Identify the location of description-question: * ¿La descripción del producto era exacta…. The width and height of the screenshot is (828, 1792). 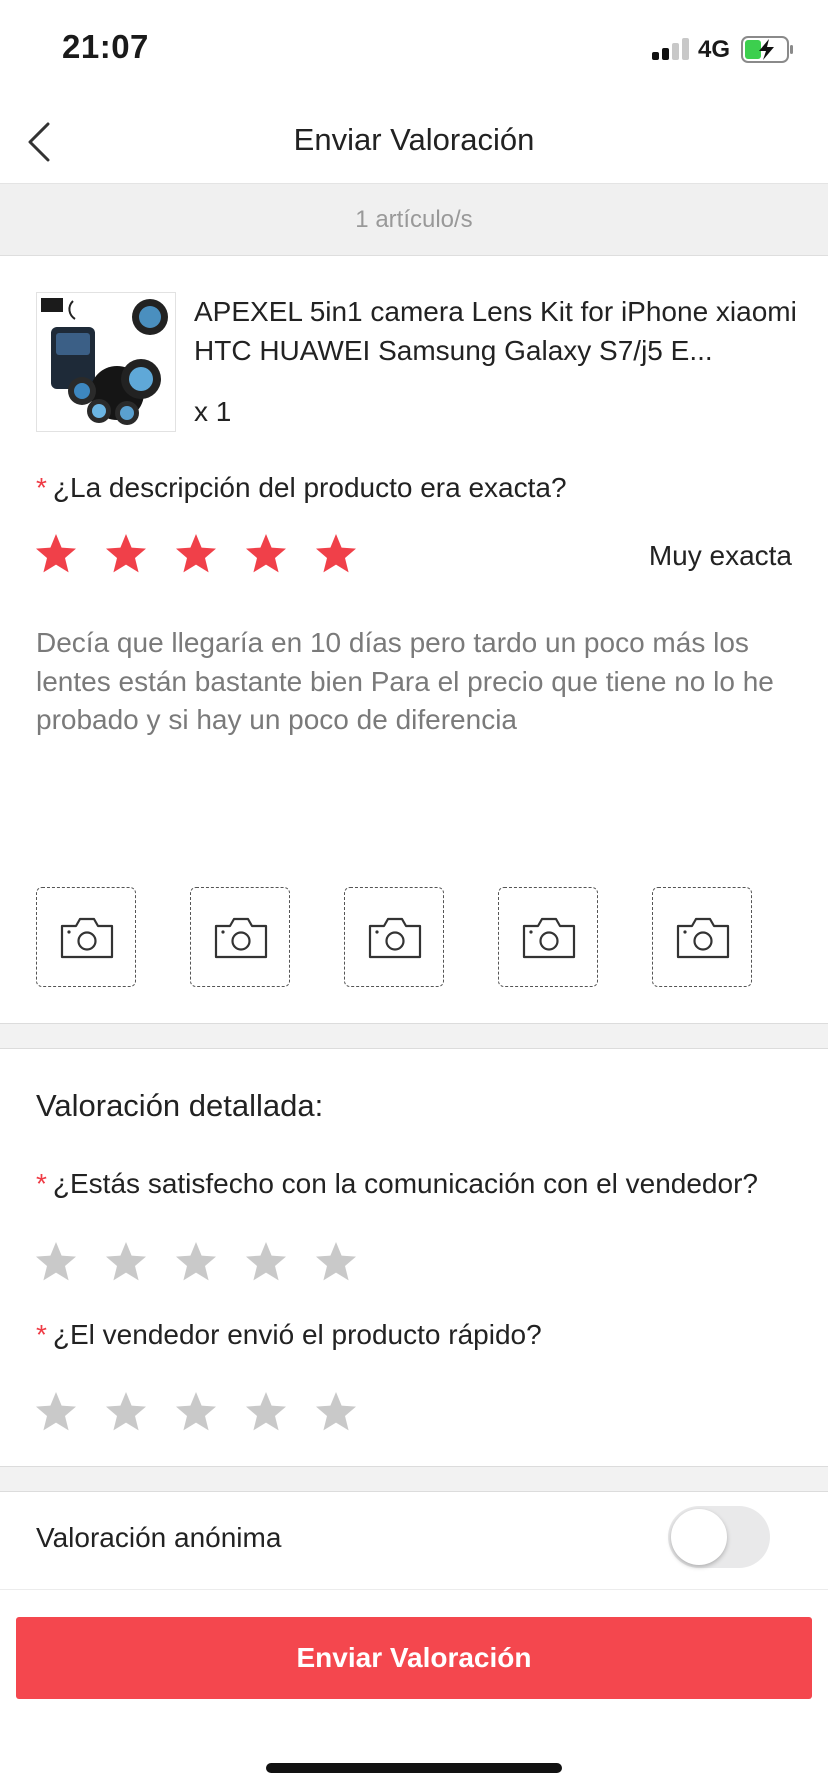
(301, 488).